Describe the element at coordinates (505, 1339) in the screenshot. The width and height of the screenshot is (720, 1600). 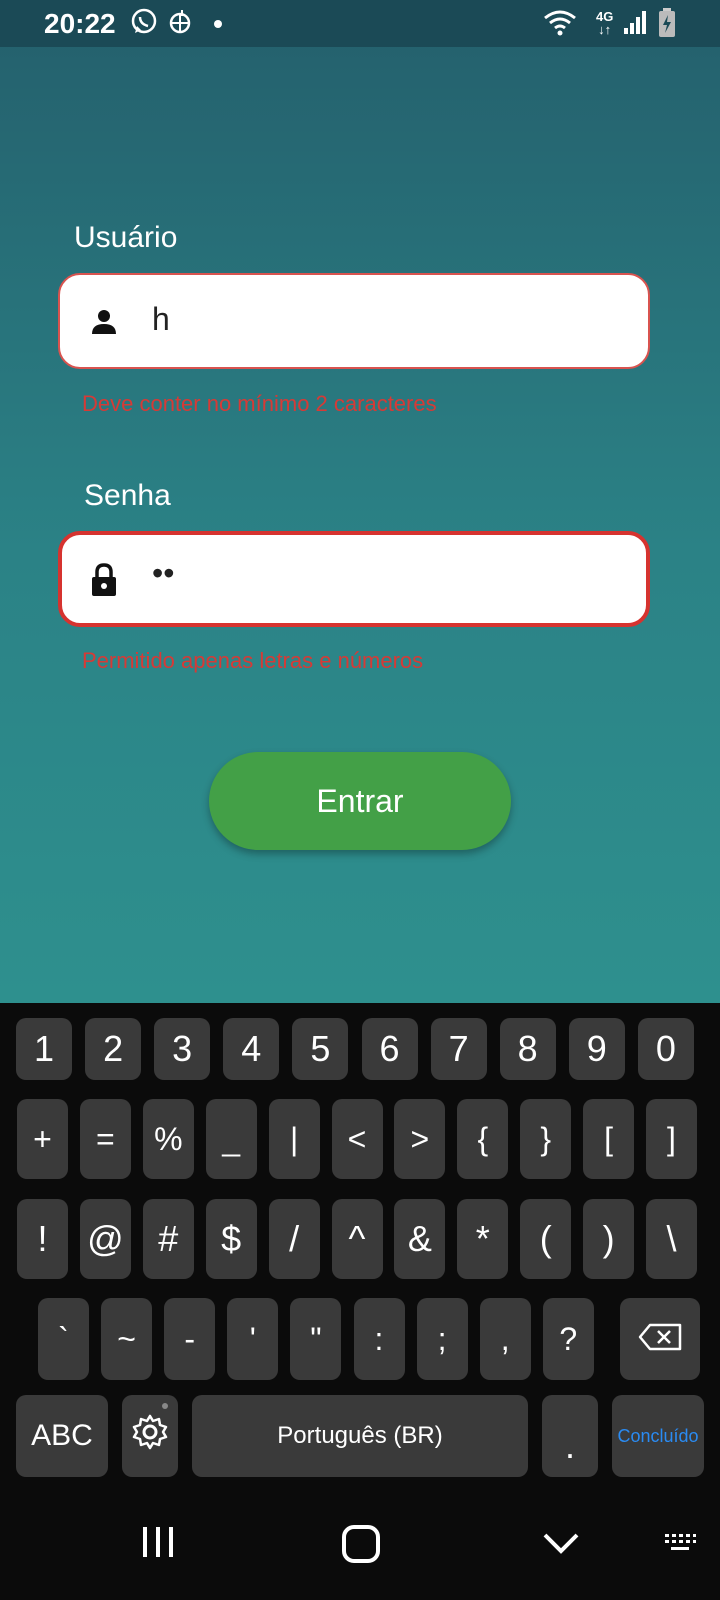
I see `symbol-key: ,` at that location.